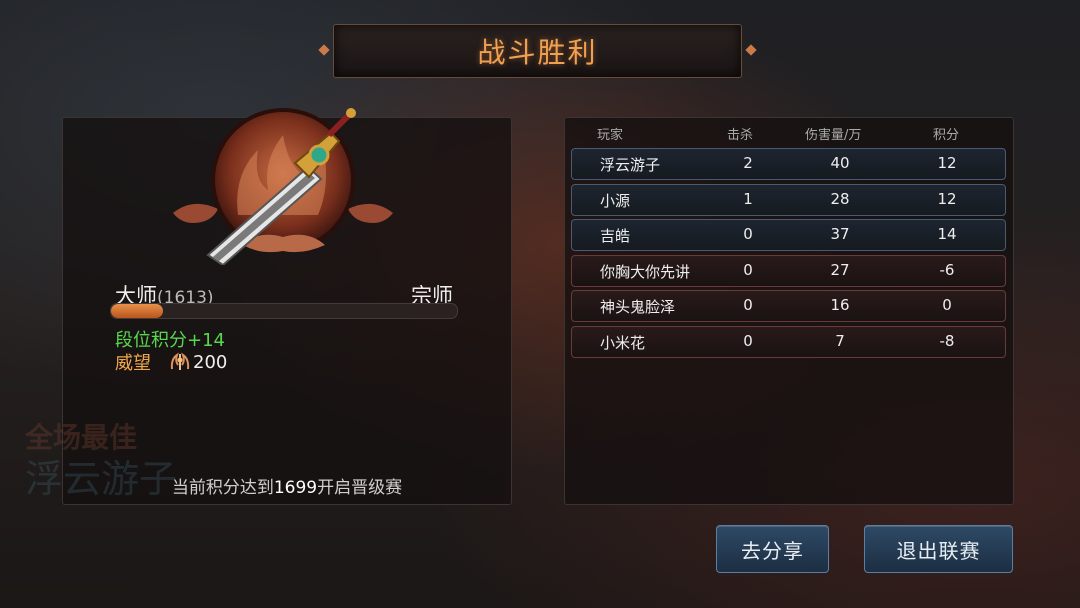  I want to click on header-kills: 击杀, so click(740, 135).